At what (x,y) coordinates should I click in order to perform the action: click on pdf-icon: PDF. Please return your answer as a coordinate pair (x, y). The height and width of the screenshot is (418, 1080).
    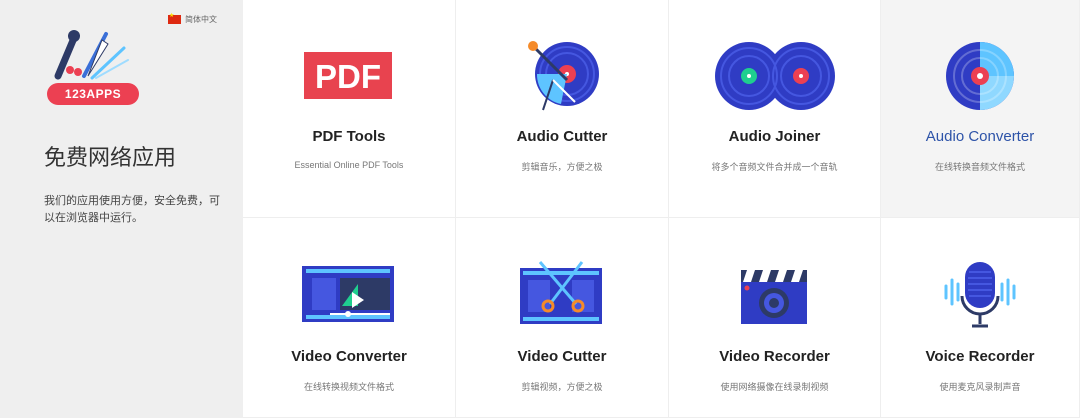
    Looking at the image, I should click on (348, 75).